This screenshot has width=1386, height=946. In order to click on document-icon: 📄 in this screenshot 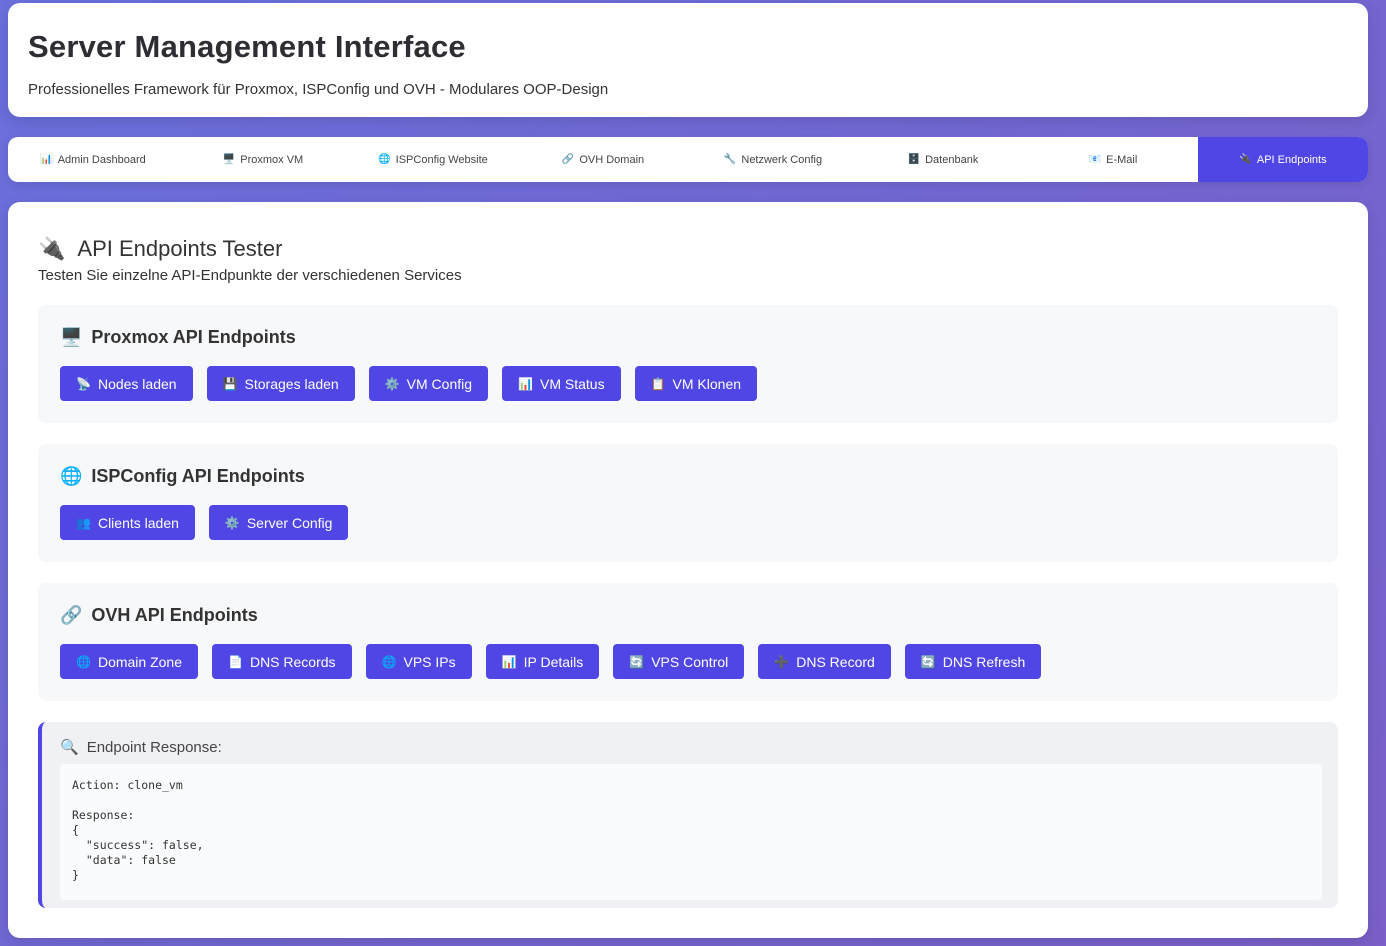, I will do `click(235, 661)`.